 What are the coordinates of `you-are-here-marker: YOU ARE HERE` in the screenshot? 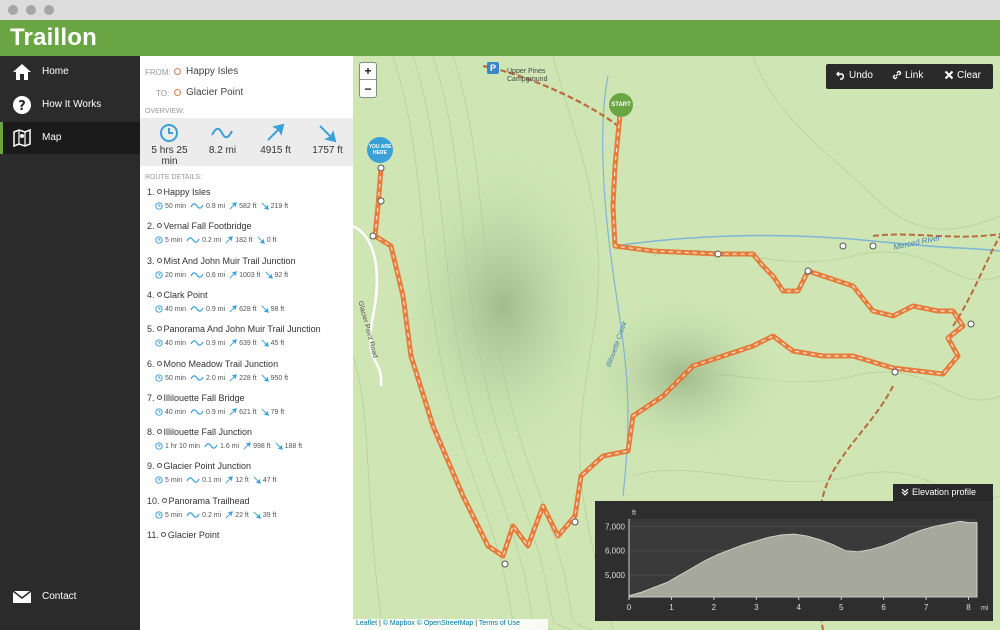 It's located at (380, 150).